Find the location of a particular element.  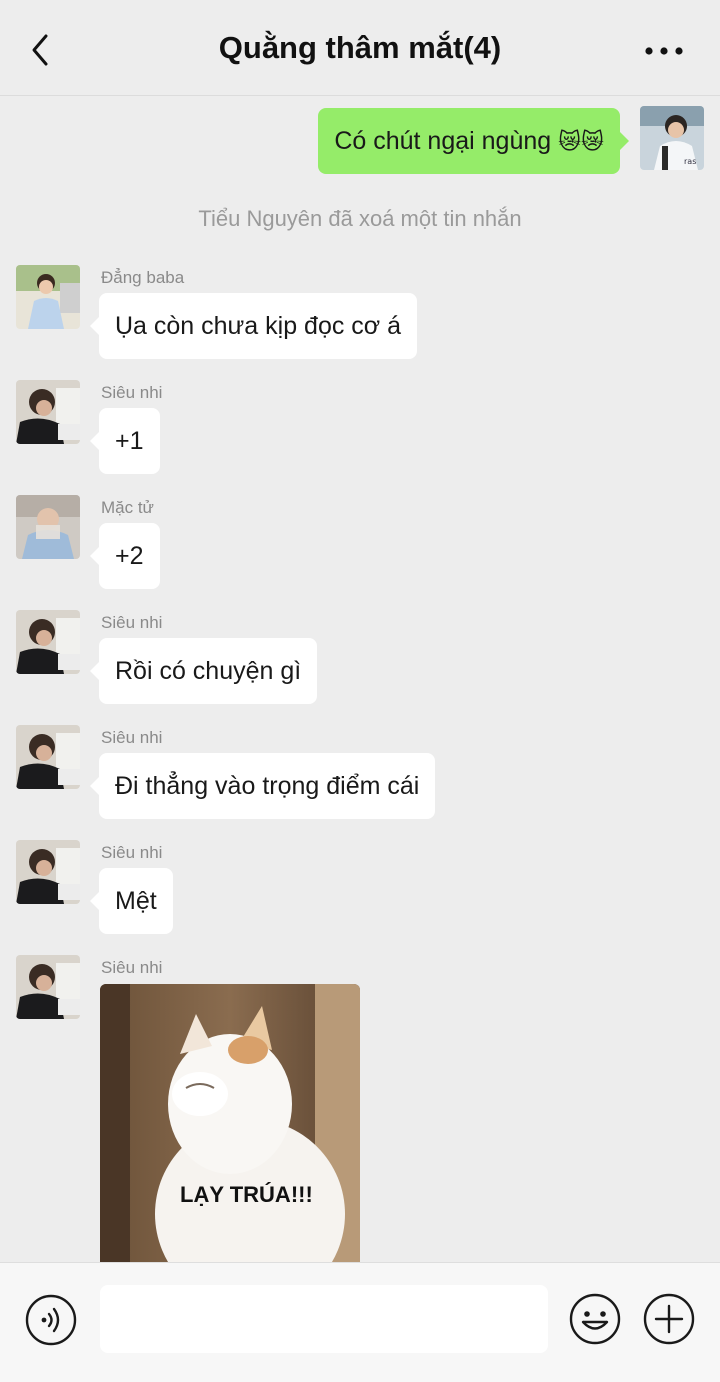

message-bubble: Mệt is located at coordinates (131, 901).